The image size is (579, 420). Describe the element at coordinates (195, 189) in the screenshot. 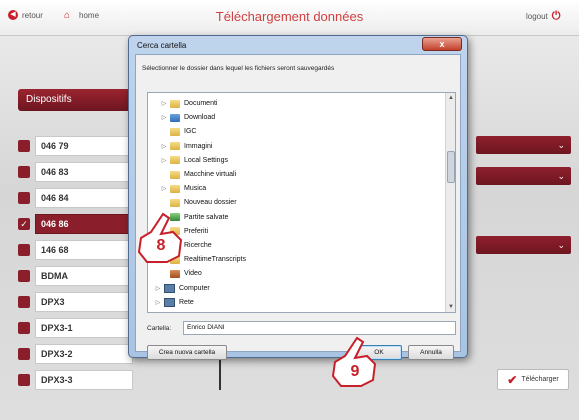

I see `tree-item-label: Musica` at that location.